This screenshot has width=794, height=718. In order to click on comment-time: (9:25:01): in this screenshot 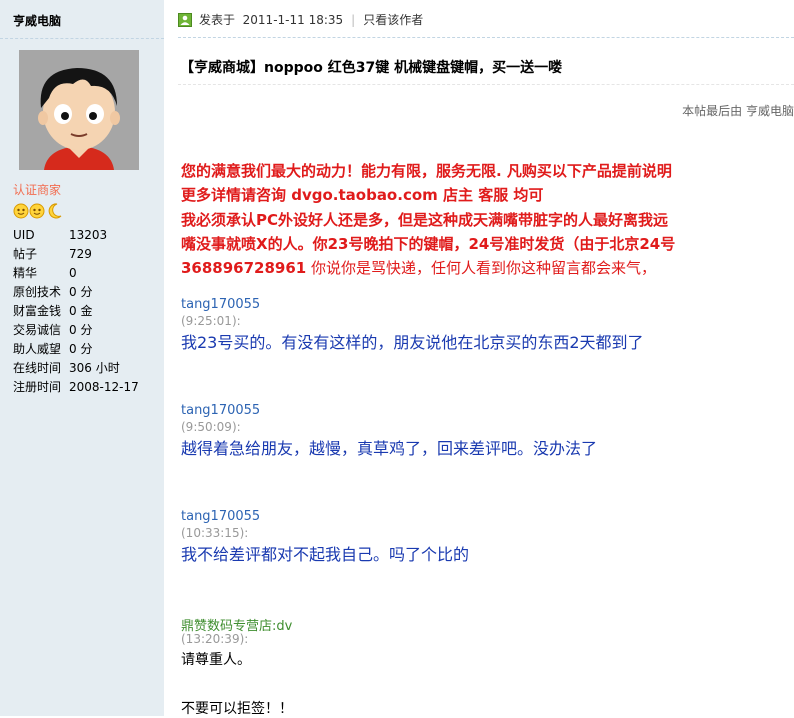, I will do `click(211, 321)`.